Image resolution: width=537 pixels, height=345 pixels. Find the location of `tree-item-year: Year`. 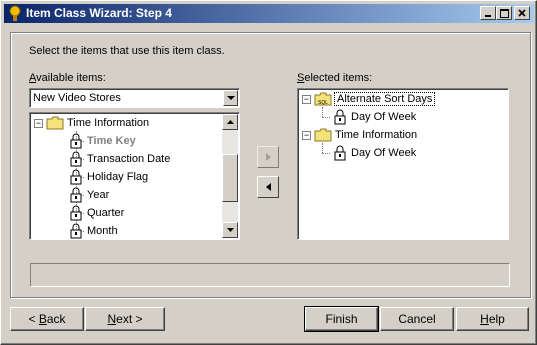

tree-item-year: Year is located at coordinates (88, 195).